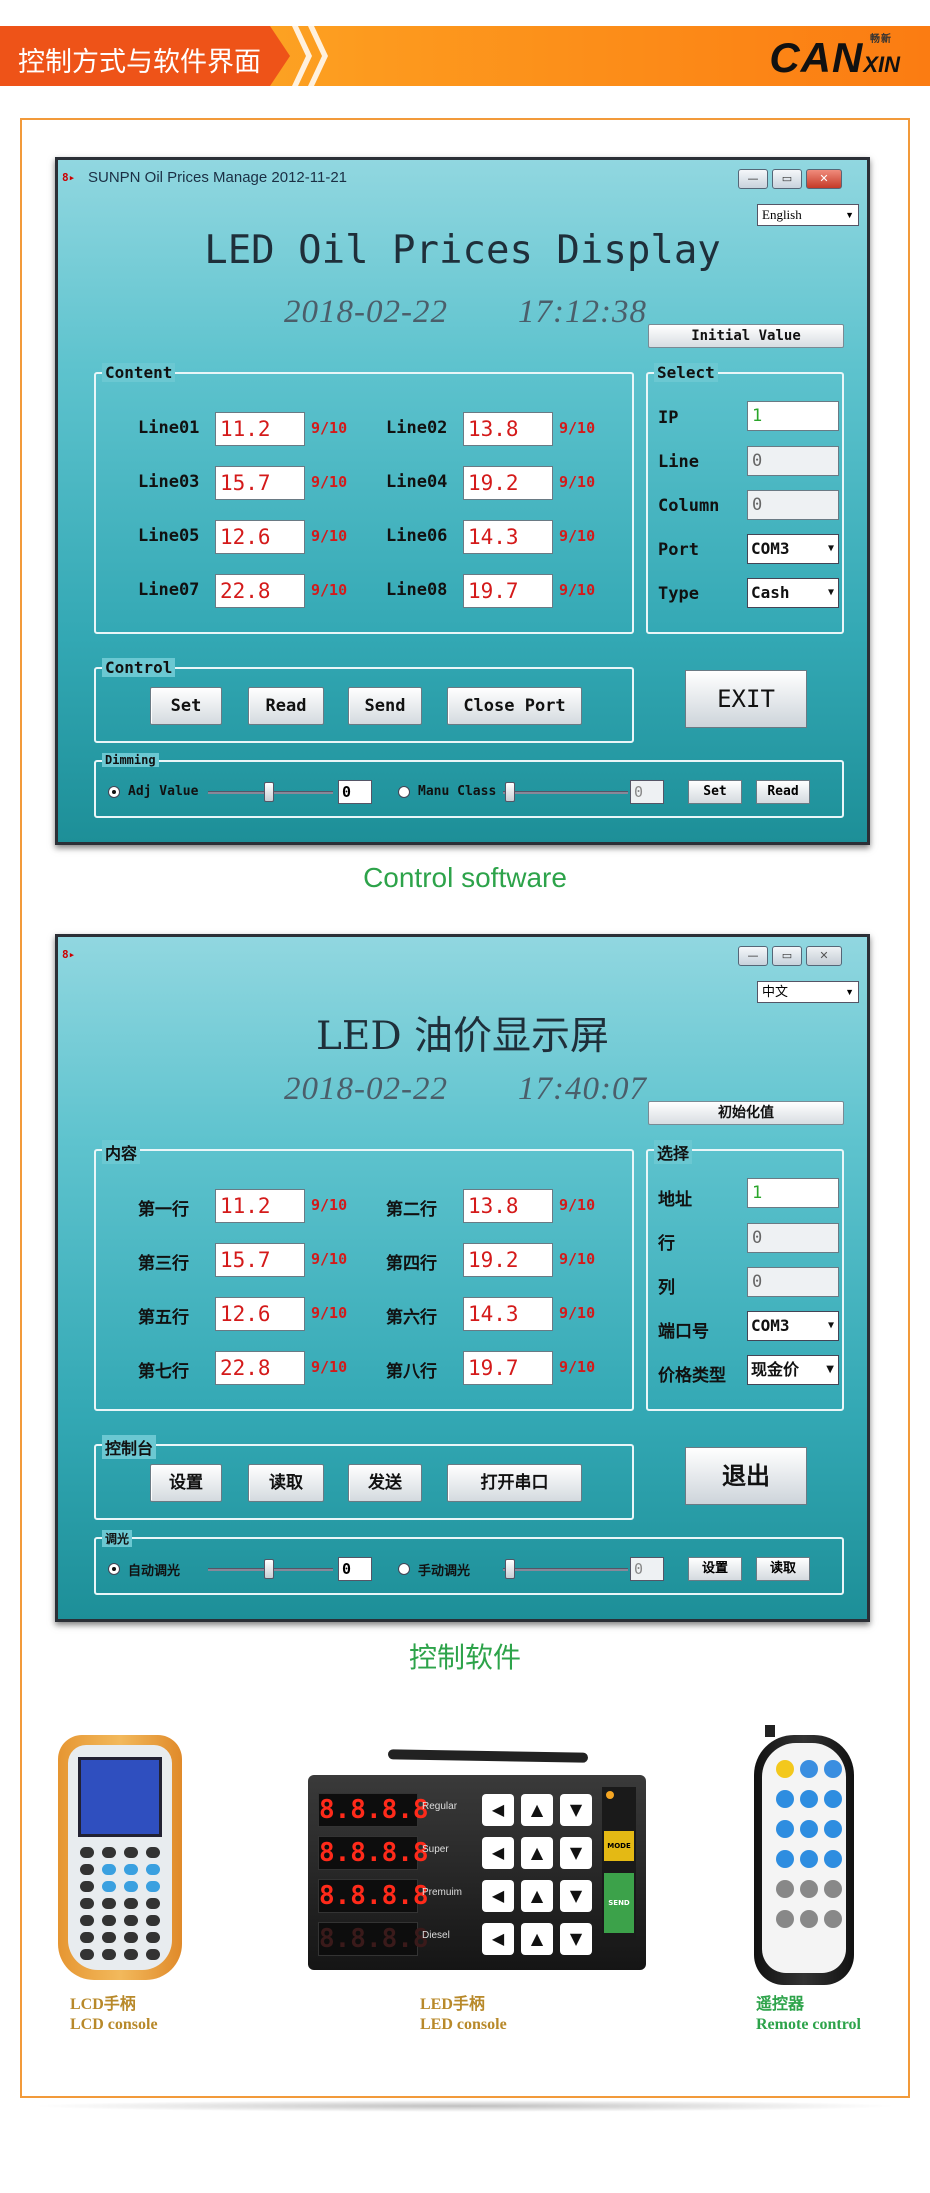 The width and height of the screenshot is (930, 2193). Describe the element at coordinates (514, 1483) in the screenshot. I see `open-port-button: 打开串口` at that location.